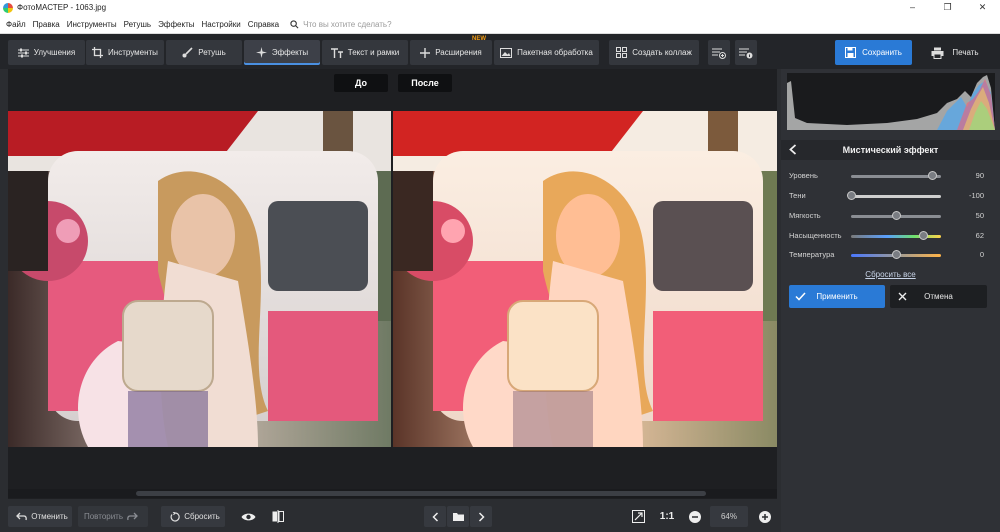  I want to click on sliders-info-icon, so click(746, 53).